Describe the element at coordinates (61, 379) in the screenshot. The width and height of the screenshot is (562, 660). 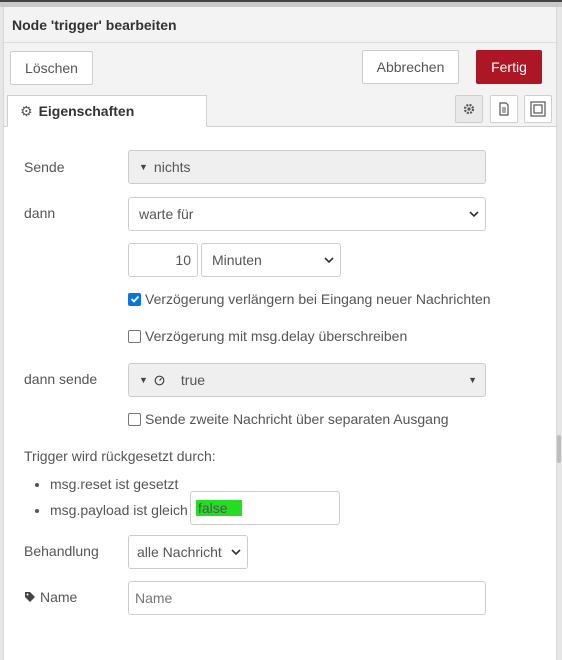
I see `then-send-label: dann sende` at that location.